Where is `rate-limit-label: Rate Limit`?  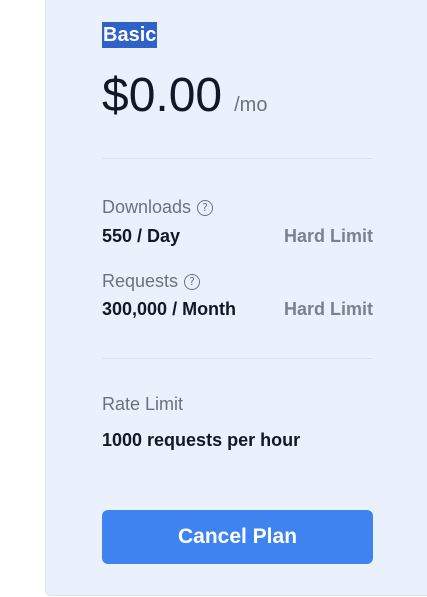
rate-limit-label: Rate Limit is located at coordinates (143, 404).